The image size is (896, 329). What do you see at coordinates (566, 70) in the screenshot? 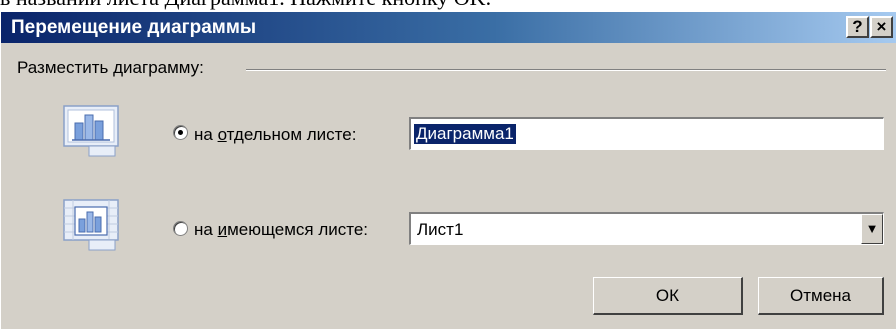
I see `group-divider` at bounding box center [566, 70].